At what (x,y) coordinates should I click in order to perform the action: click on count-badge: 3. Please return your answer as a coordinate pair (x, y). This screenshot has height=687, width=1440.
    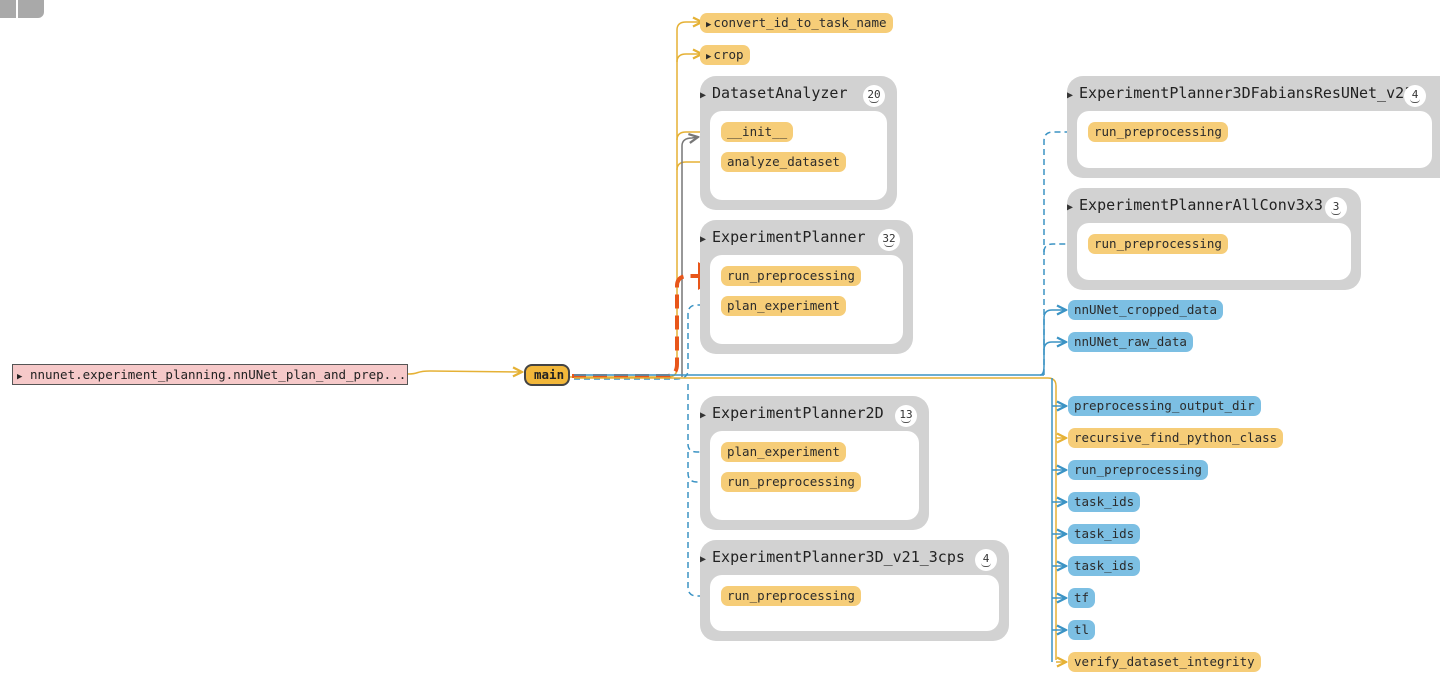
    Looking at the image, I should click on (1336, 208).